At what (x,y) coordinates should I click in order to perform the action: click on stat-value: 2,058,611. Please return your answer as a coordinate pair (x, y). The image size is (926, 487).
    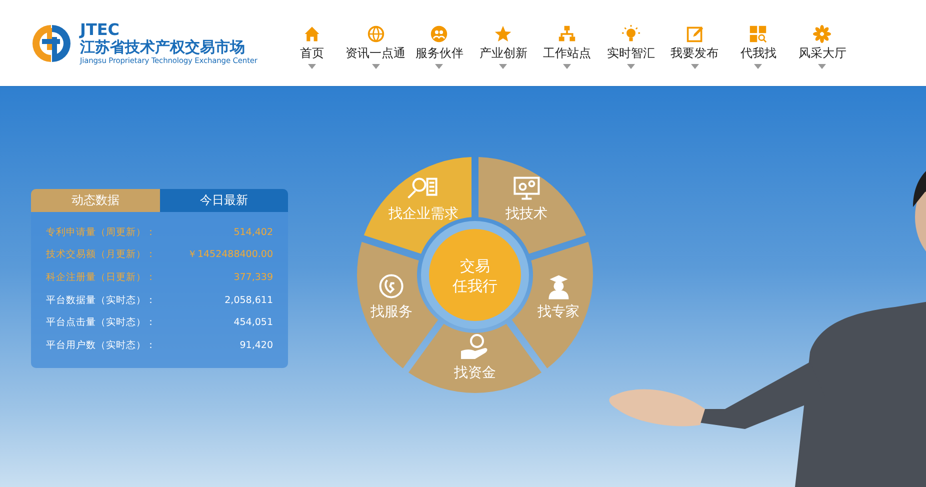
    Looking at the image, I should click on (248, 300).